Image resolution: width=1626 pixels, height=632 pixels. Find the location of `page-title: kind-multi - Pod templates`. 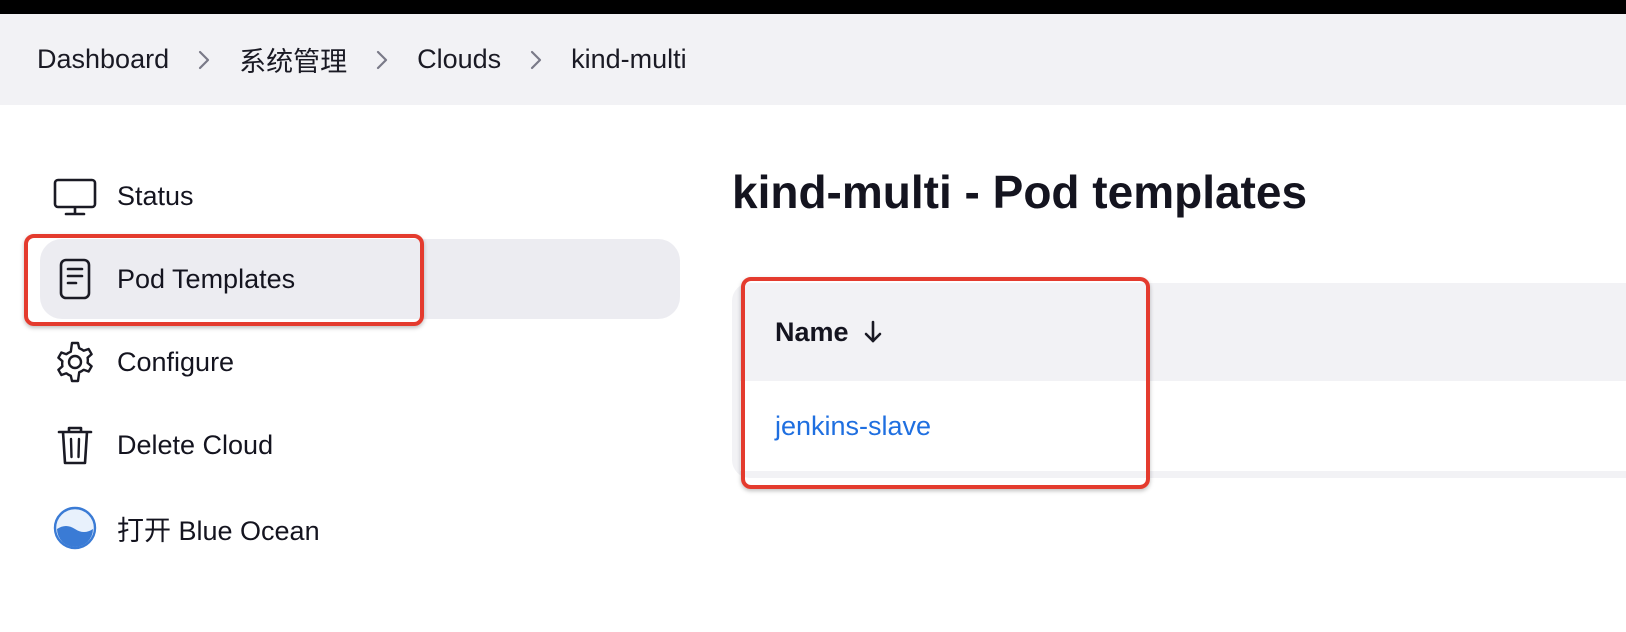

page-title: kind-multi - Pod templates is located at coordinates (1020, 192).